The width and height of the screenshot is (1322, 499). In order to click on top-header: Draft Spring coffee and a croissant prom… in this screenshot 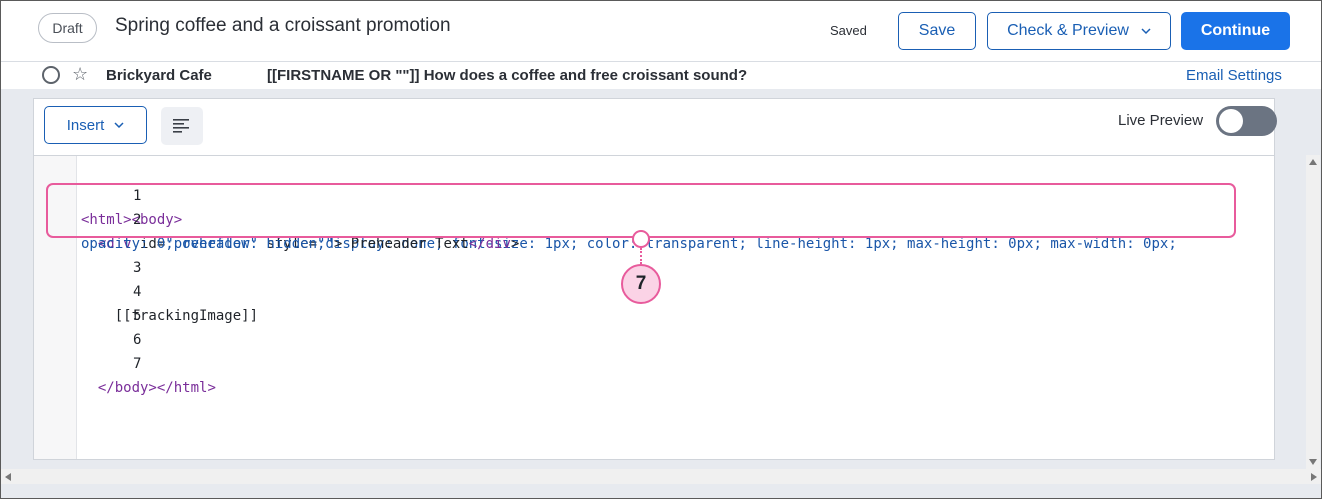, I will do `click(661, 31)`.